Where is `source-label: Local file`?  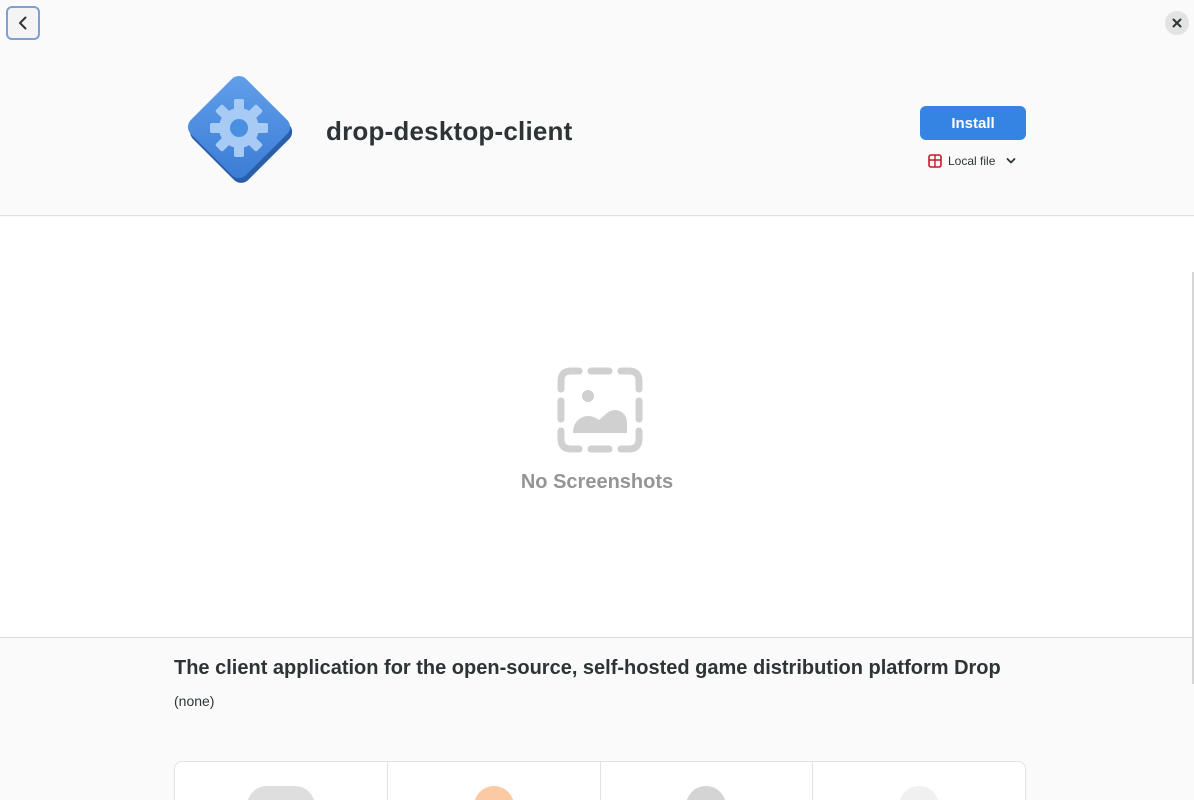
source-label: Local file is located at coordinates (972, 161).